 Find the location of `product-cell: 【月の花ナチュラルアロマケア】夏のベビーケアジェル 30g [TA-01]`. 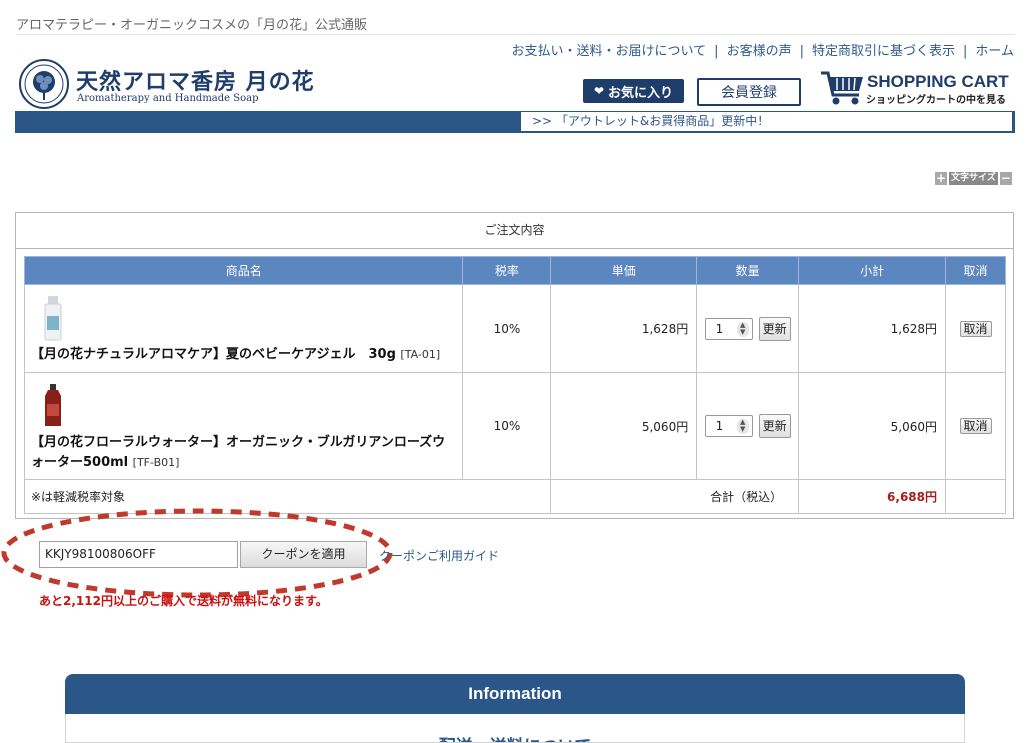

product-cell: 【月の花ナチュラルアロマケア】夏のベビーケアジェル 30g [TA-01] is located at coordinates (243, 328).